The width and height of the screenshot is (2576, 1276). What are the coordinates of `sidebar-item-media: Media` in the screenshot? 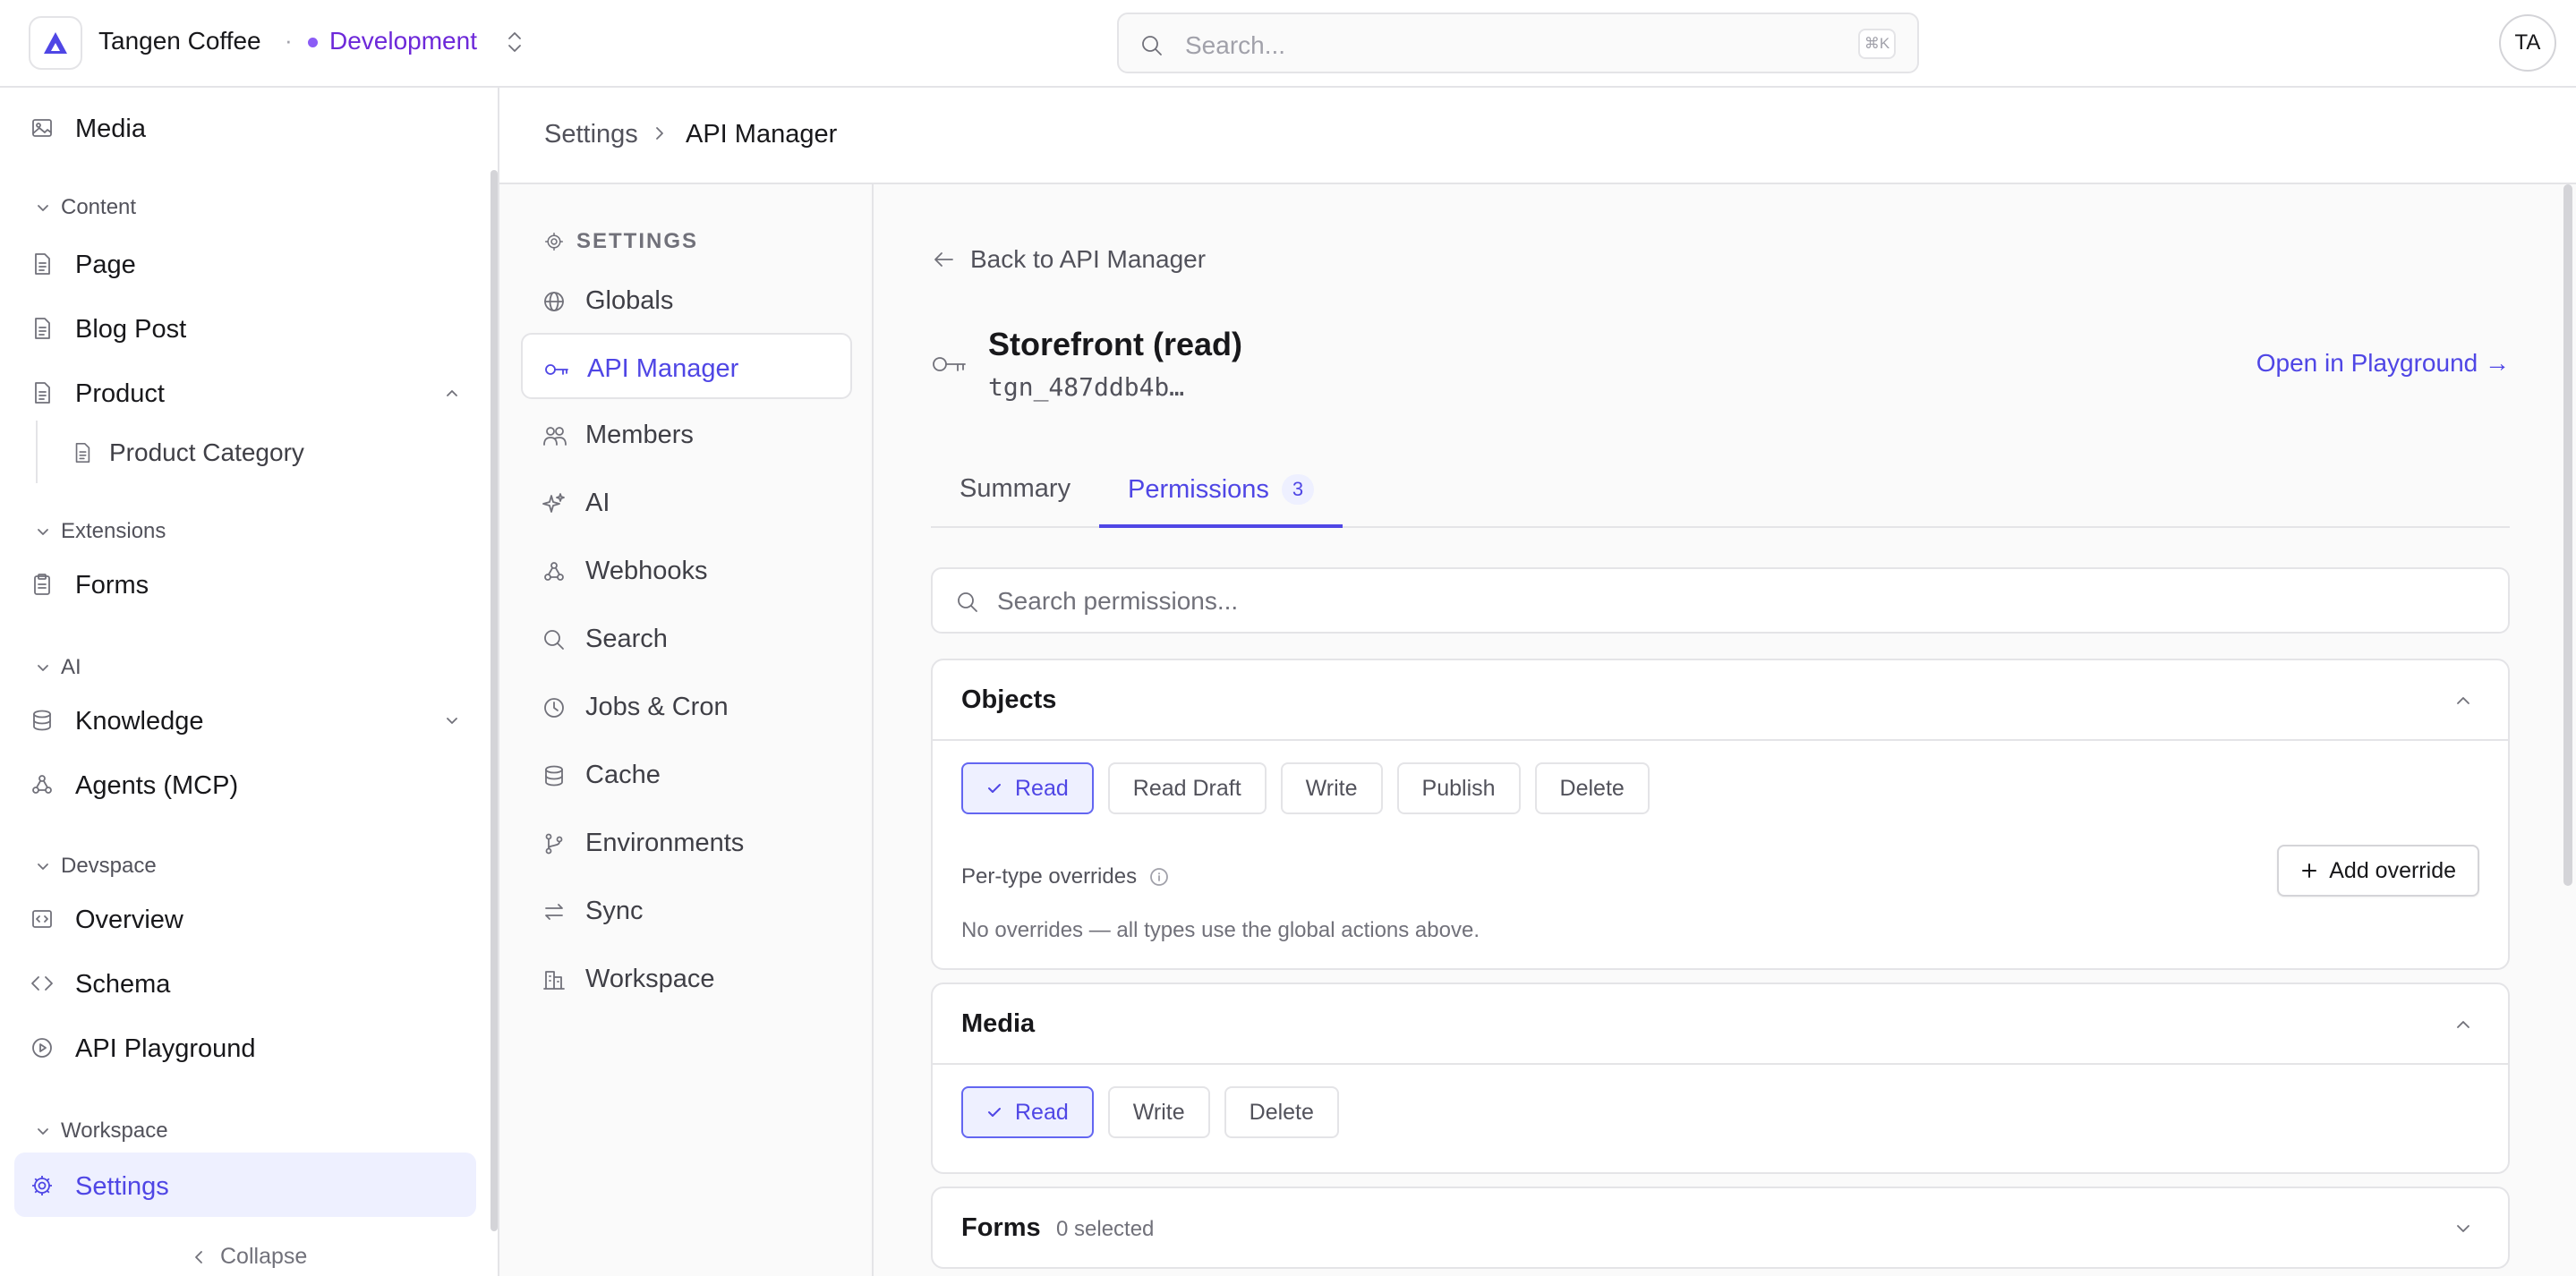 It's located at (245, 127).